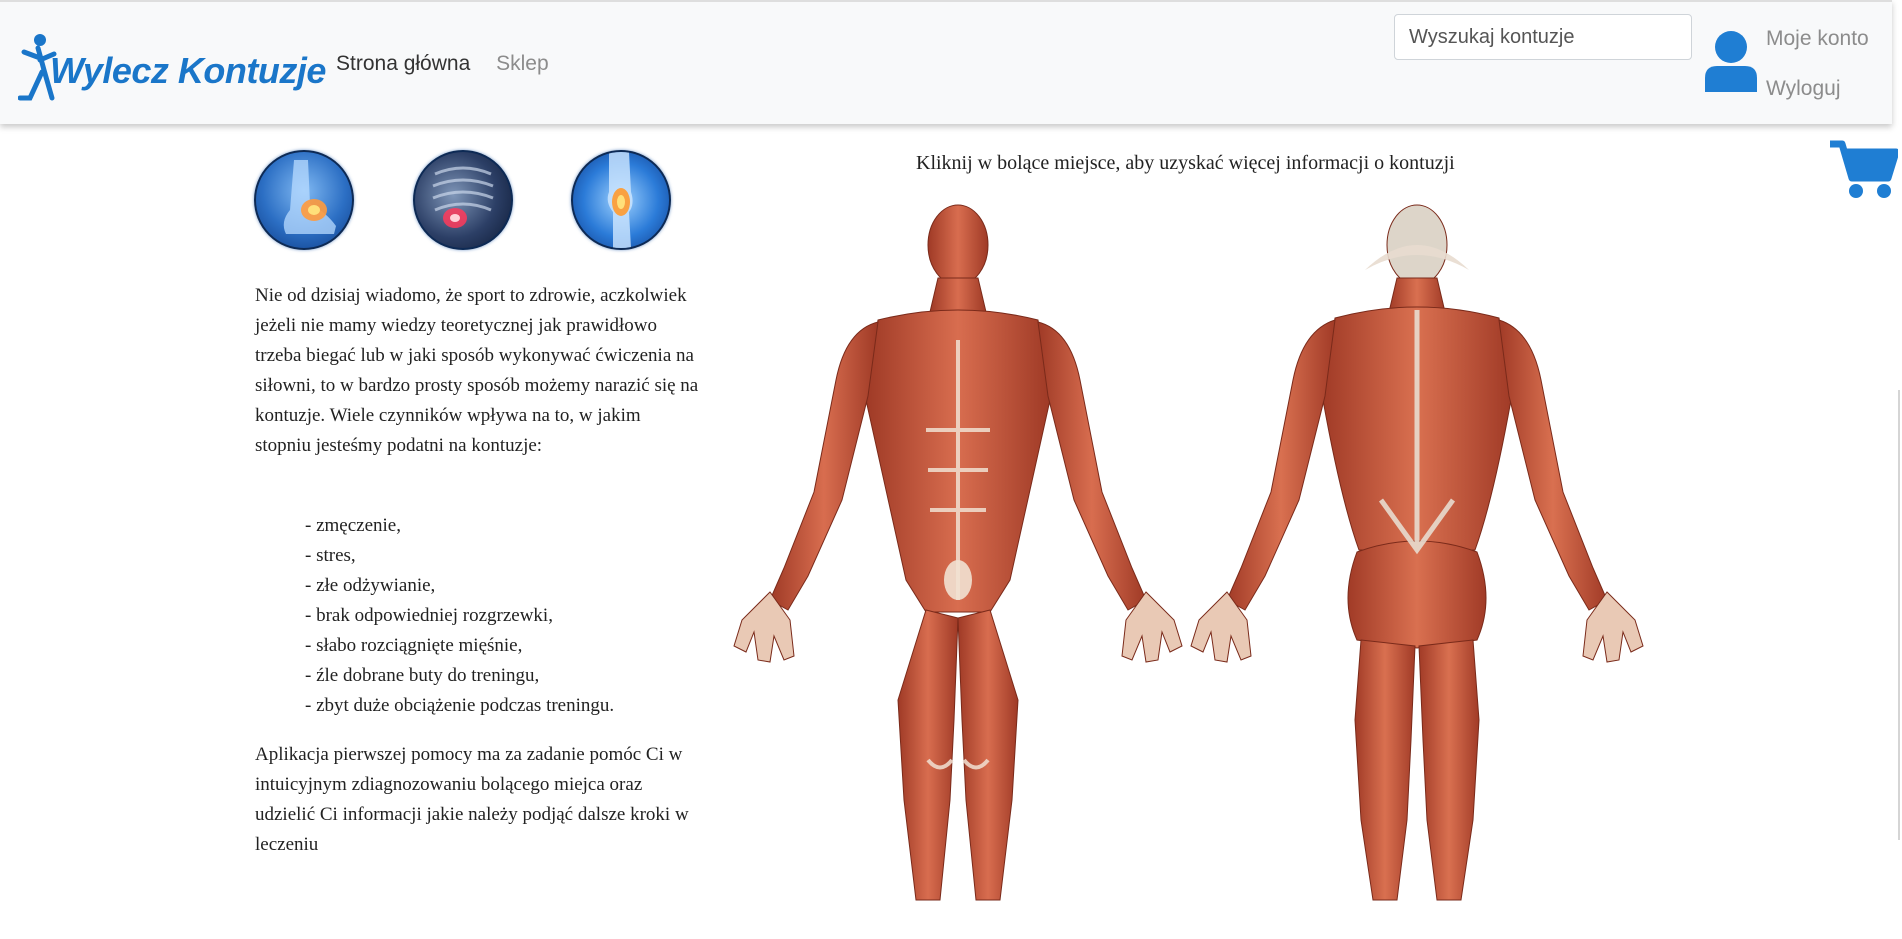  Describe the element at coordinates (1543, 37) in the screenshot. I see `search-input` at that location.